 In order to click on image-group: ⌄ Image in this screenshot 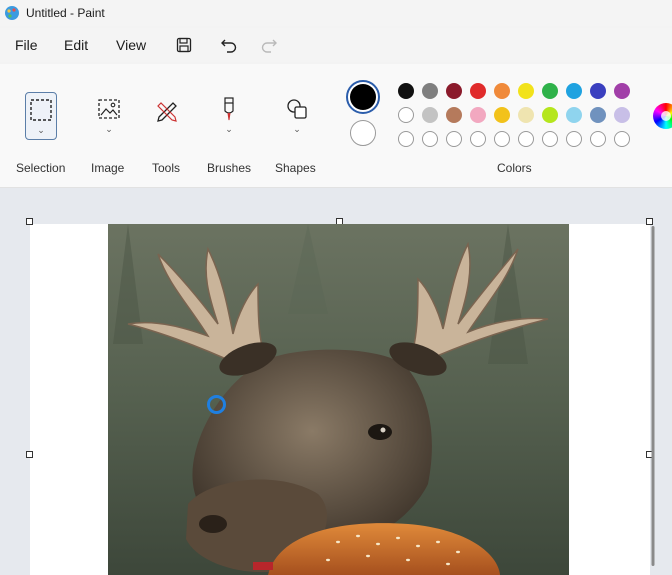, I will do `click(109, 126)`.